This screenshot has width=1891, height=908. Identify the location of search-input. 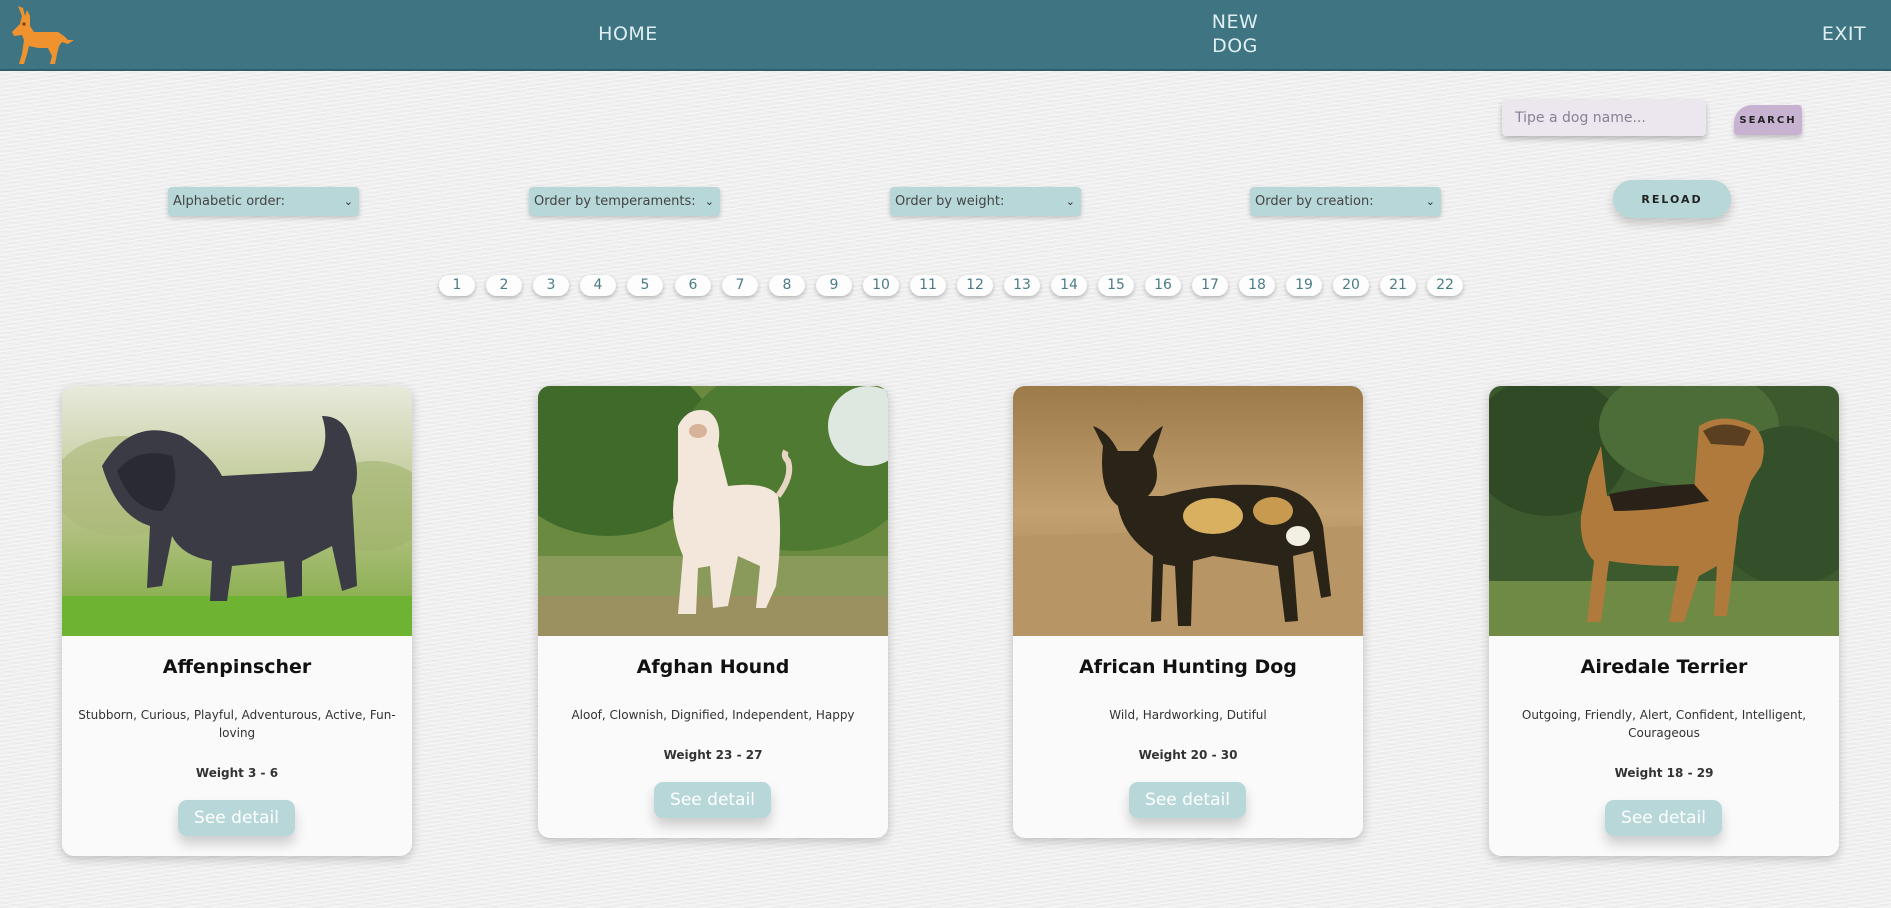
(1604, 118).